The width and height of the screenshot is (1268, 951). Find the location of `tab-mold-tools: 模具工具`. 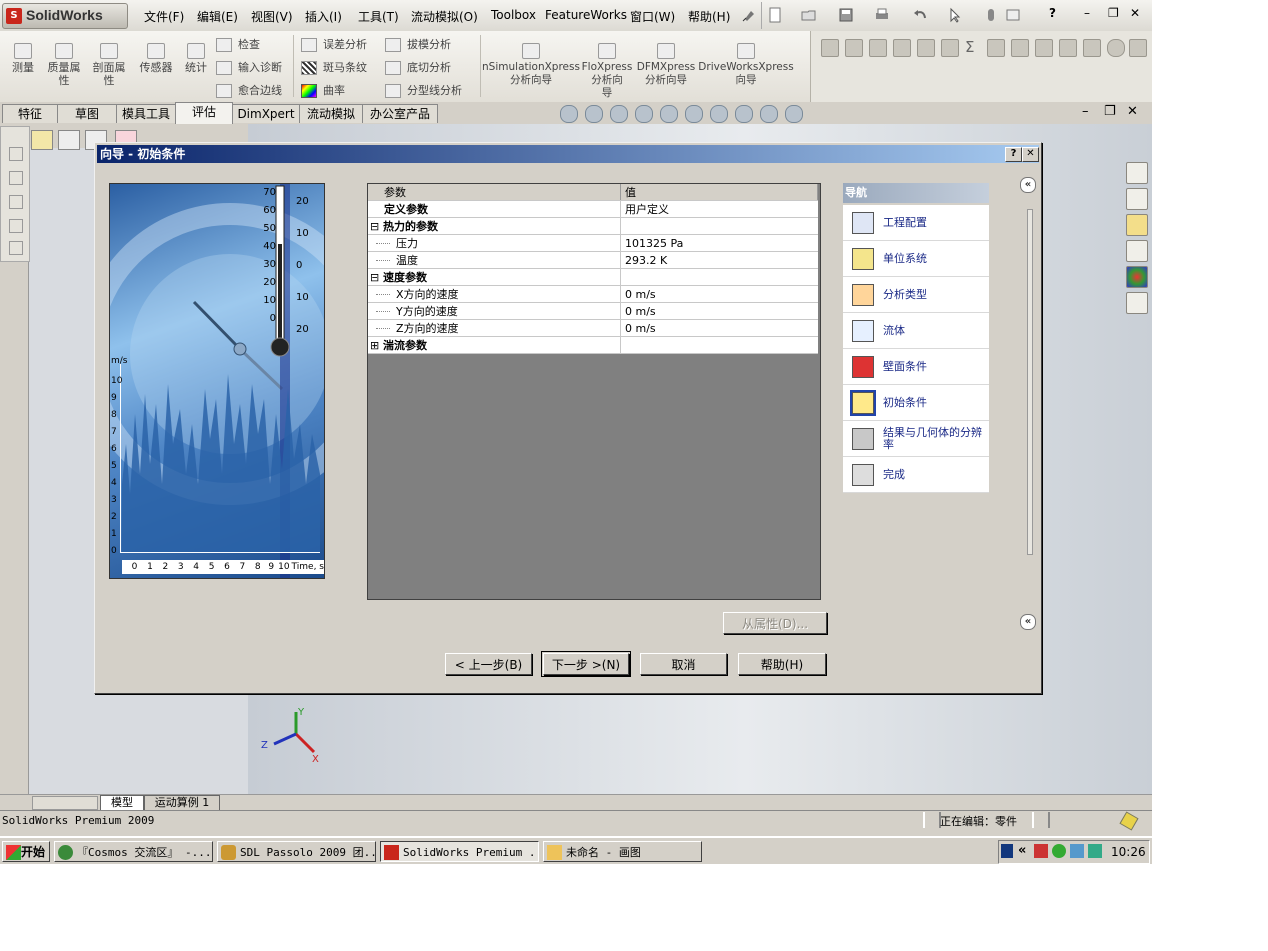

tab-mold-tools: 模具工具 is located at coordinates (146, 113).